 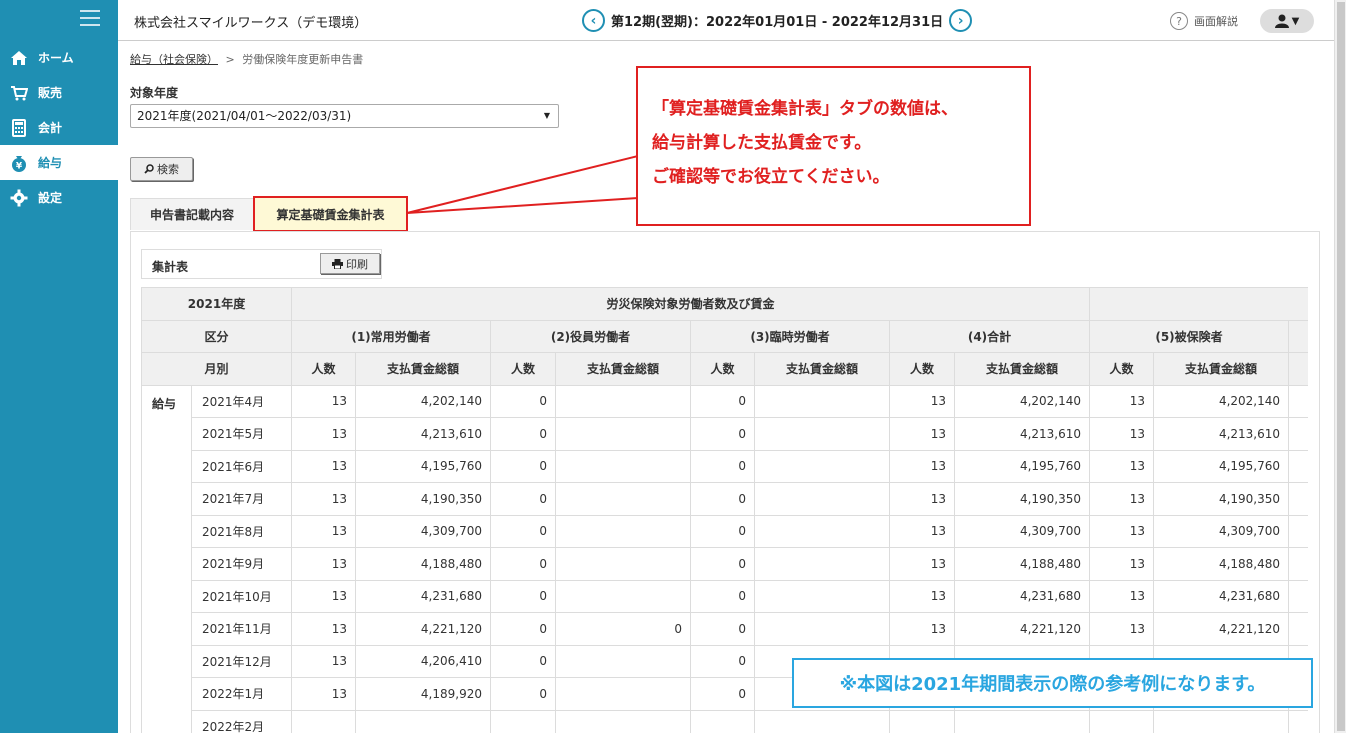 What do you see at coordinates (1052, 683) in the screenshot?
I see `reference-note: ※本図は2021年期間表示の際の参考例になります。` at bounding box center [1052, 683].